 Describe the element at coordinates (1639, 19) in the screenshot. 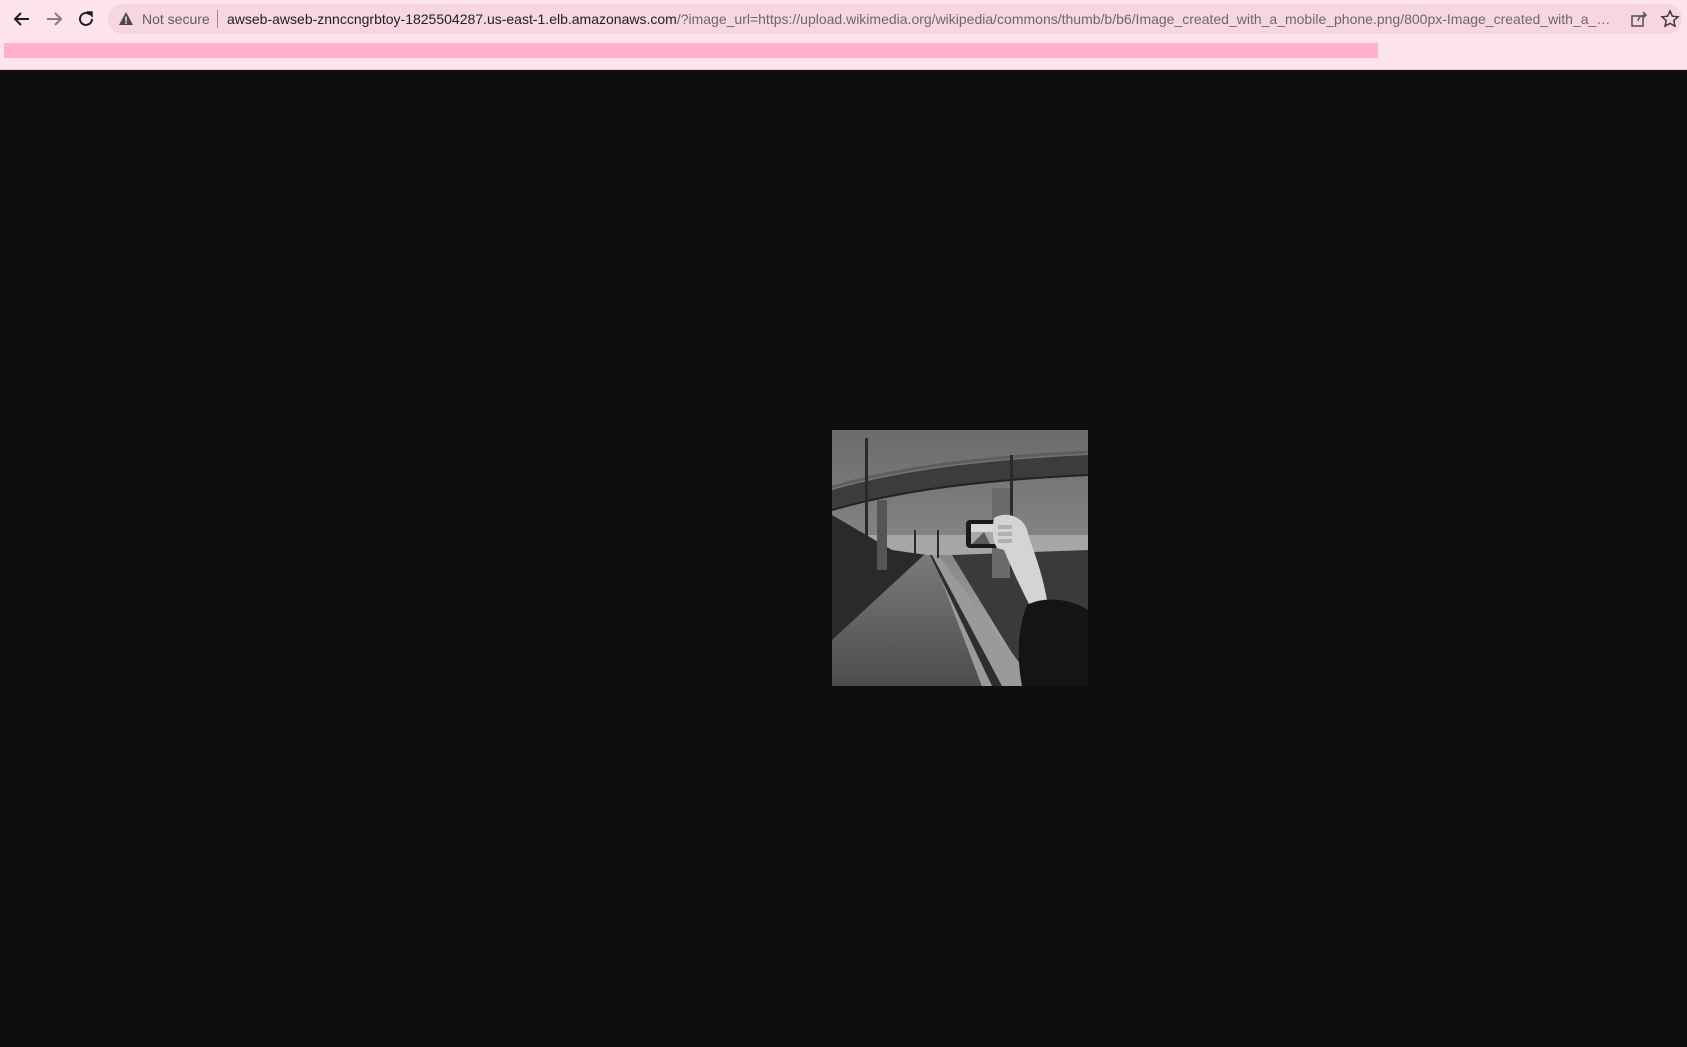

I see `share-icon` at that location.